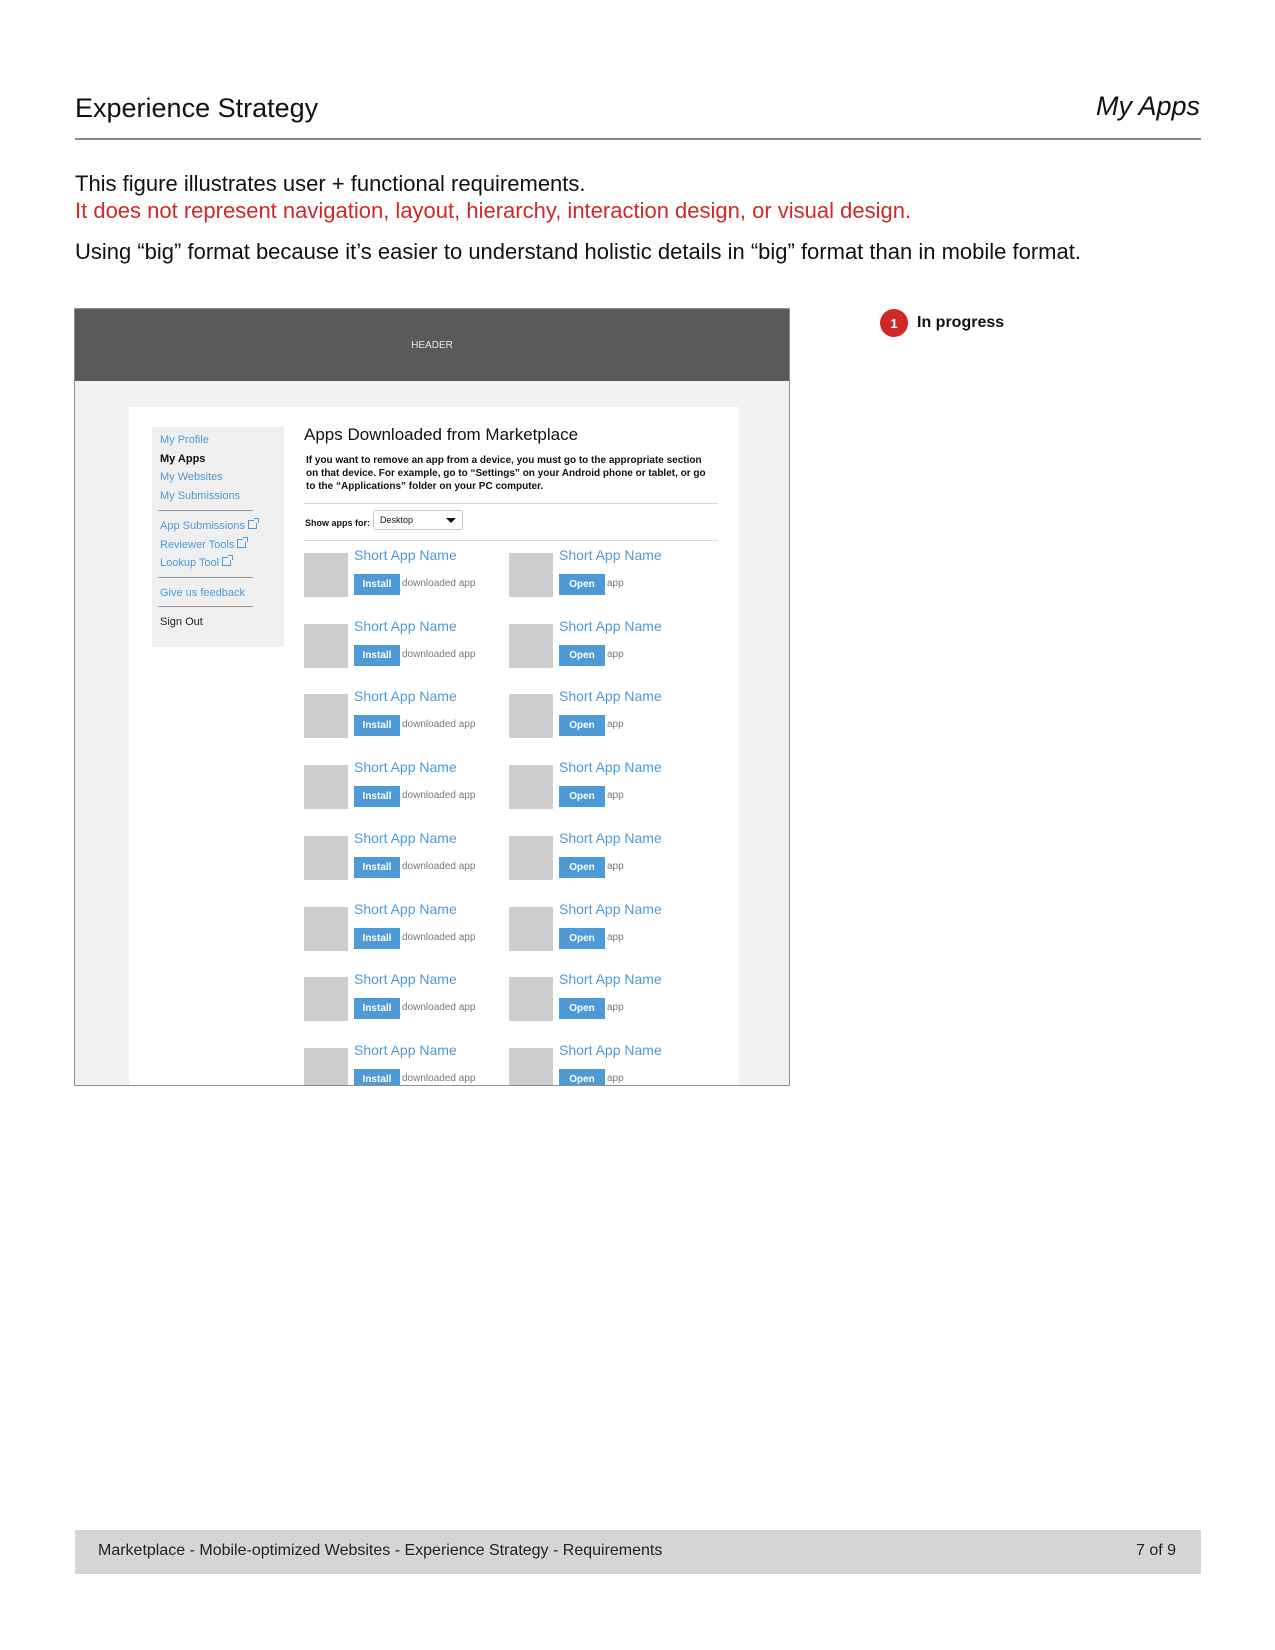 This screenshot has width=1275, height=1650. What do you see at coordinates (451, 520) in the screenshot?
I see `caret-down-icon` at bounding box center [451, 520].